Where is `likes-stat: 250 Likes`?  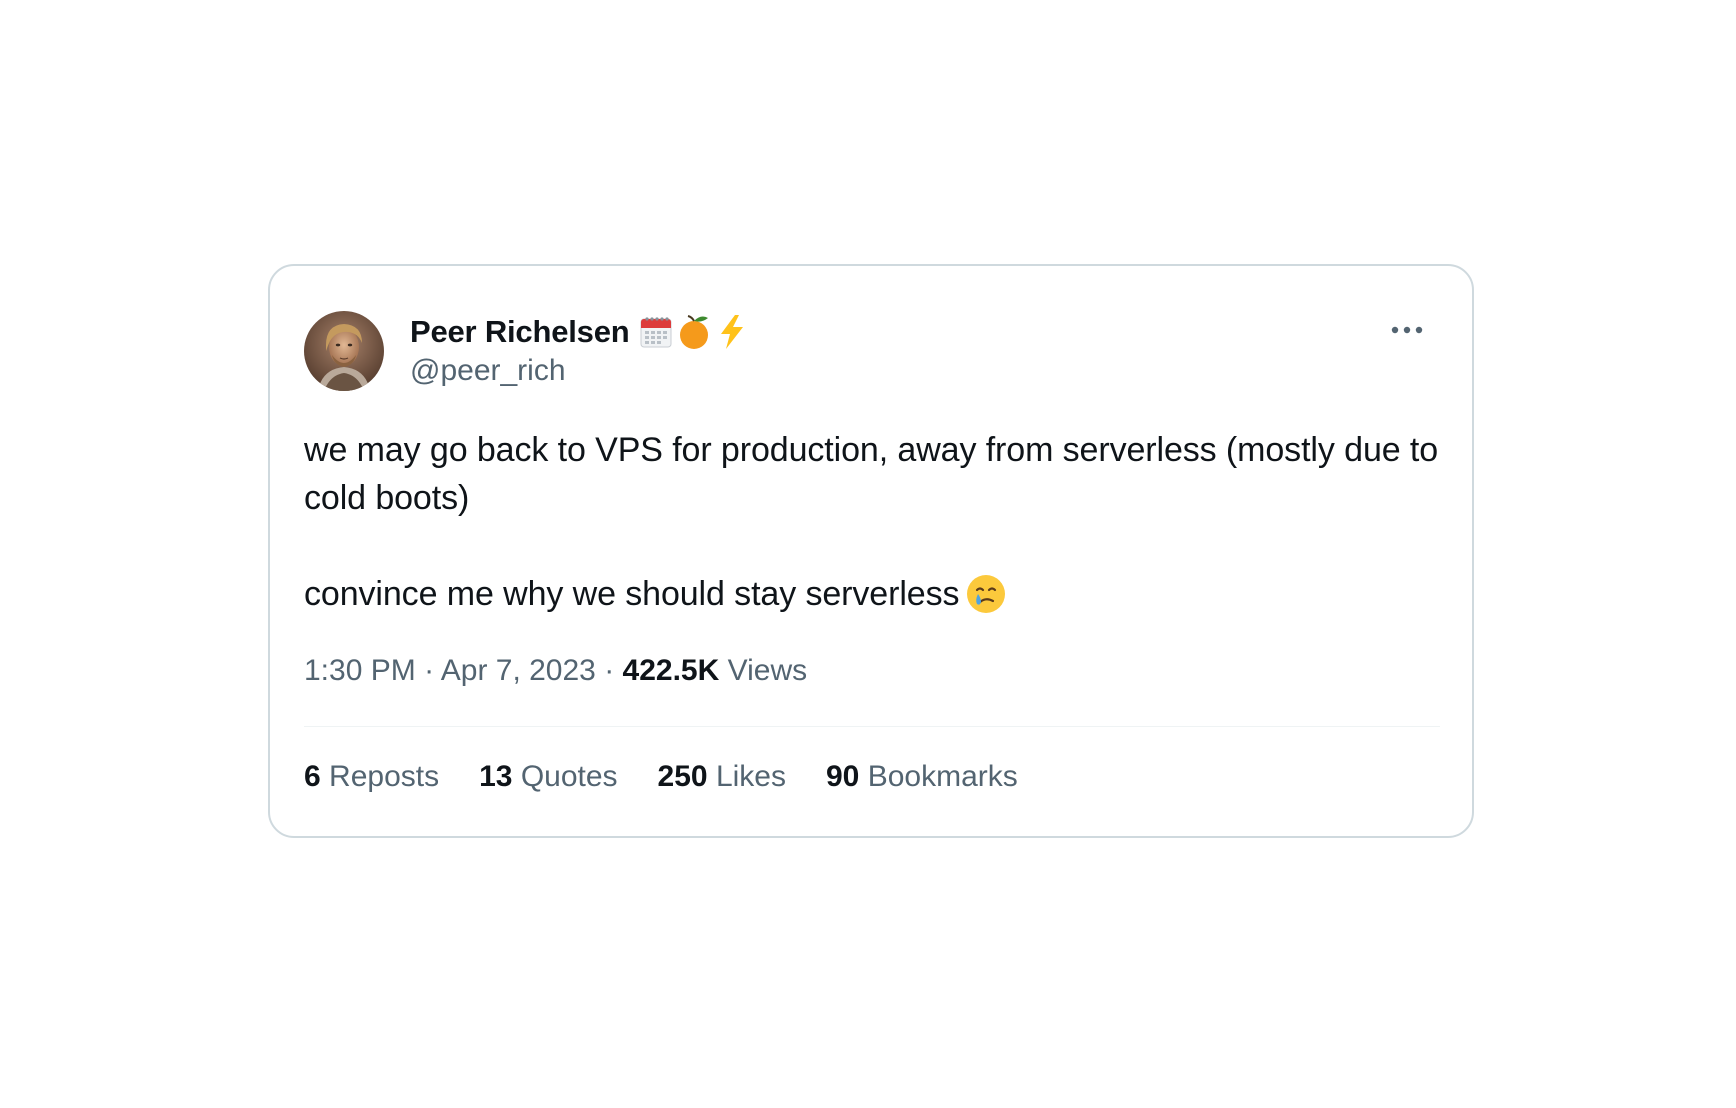 likes-stat: 250 Likes is located at coordinates (722, 777).